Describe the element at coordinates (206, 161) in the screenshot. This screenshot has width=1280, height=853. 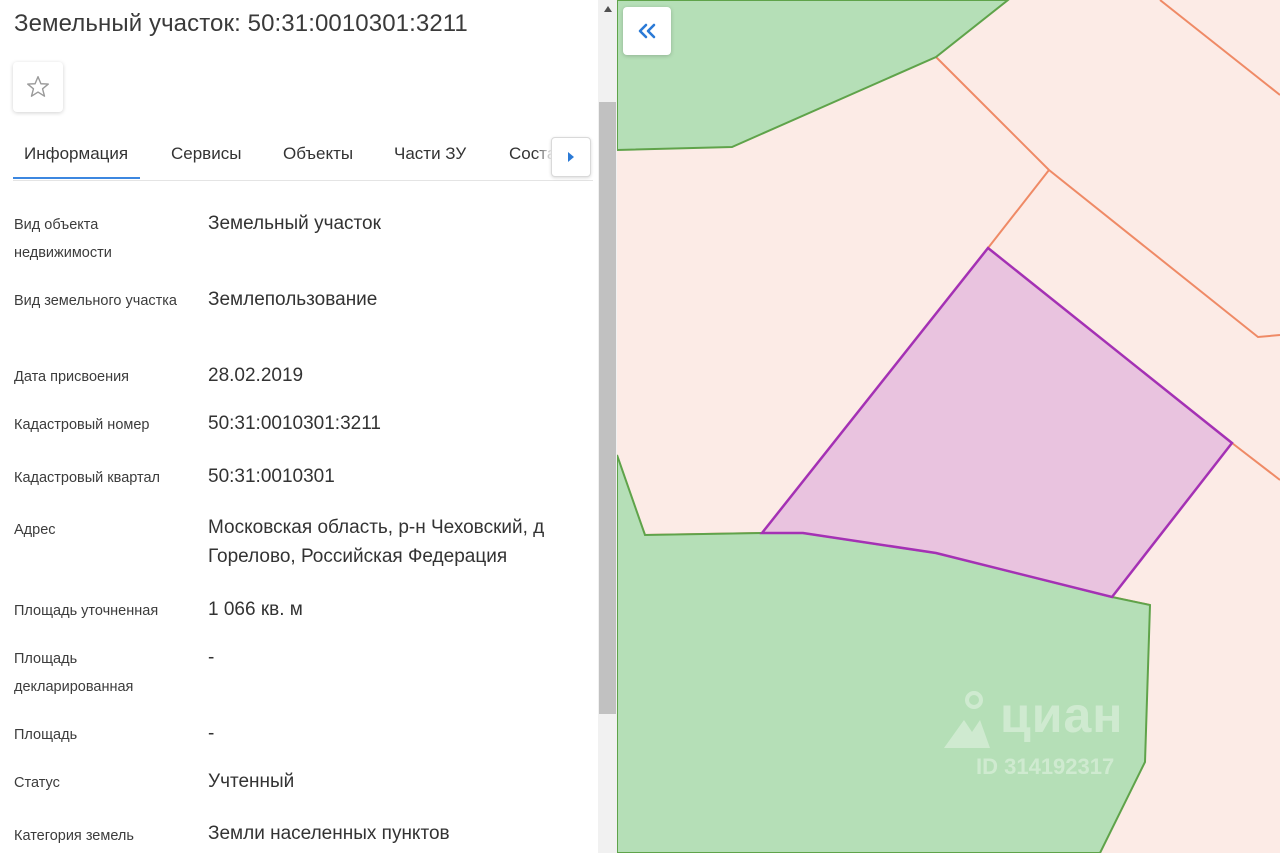
I see `tab-services: Сервисы` at that location.